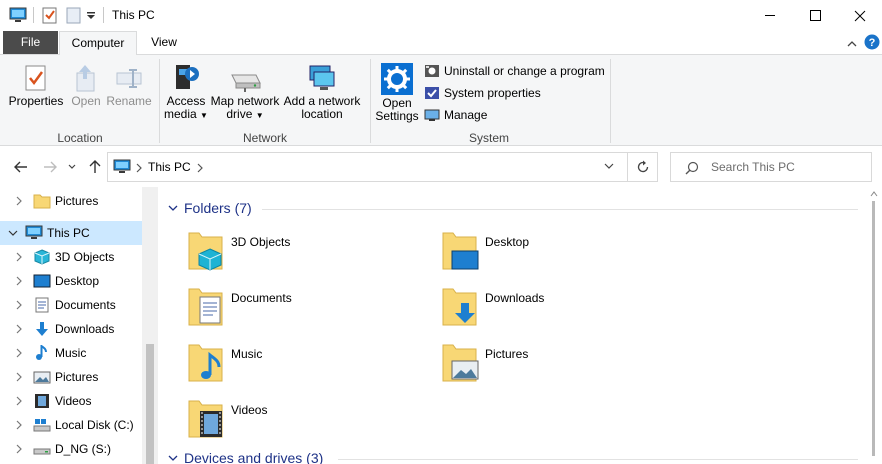 The height and width of the screenshot is (464, 882). Describe the element at coordinates (42, 201) in the screenshot. I see `folder-icon` at that location.